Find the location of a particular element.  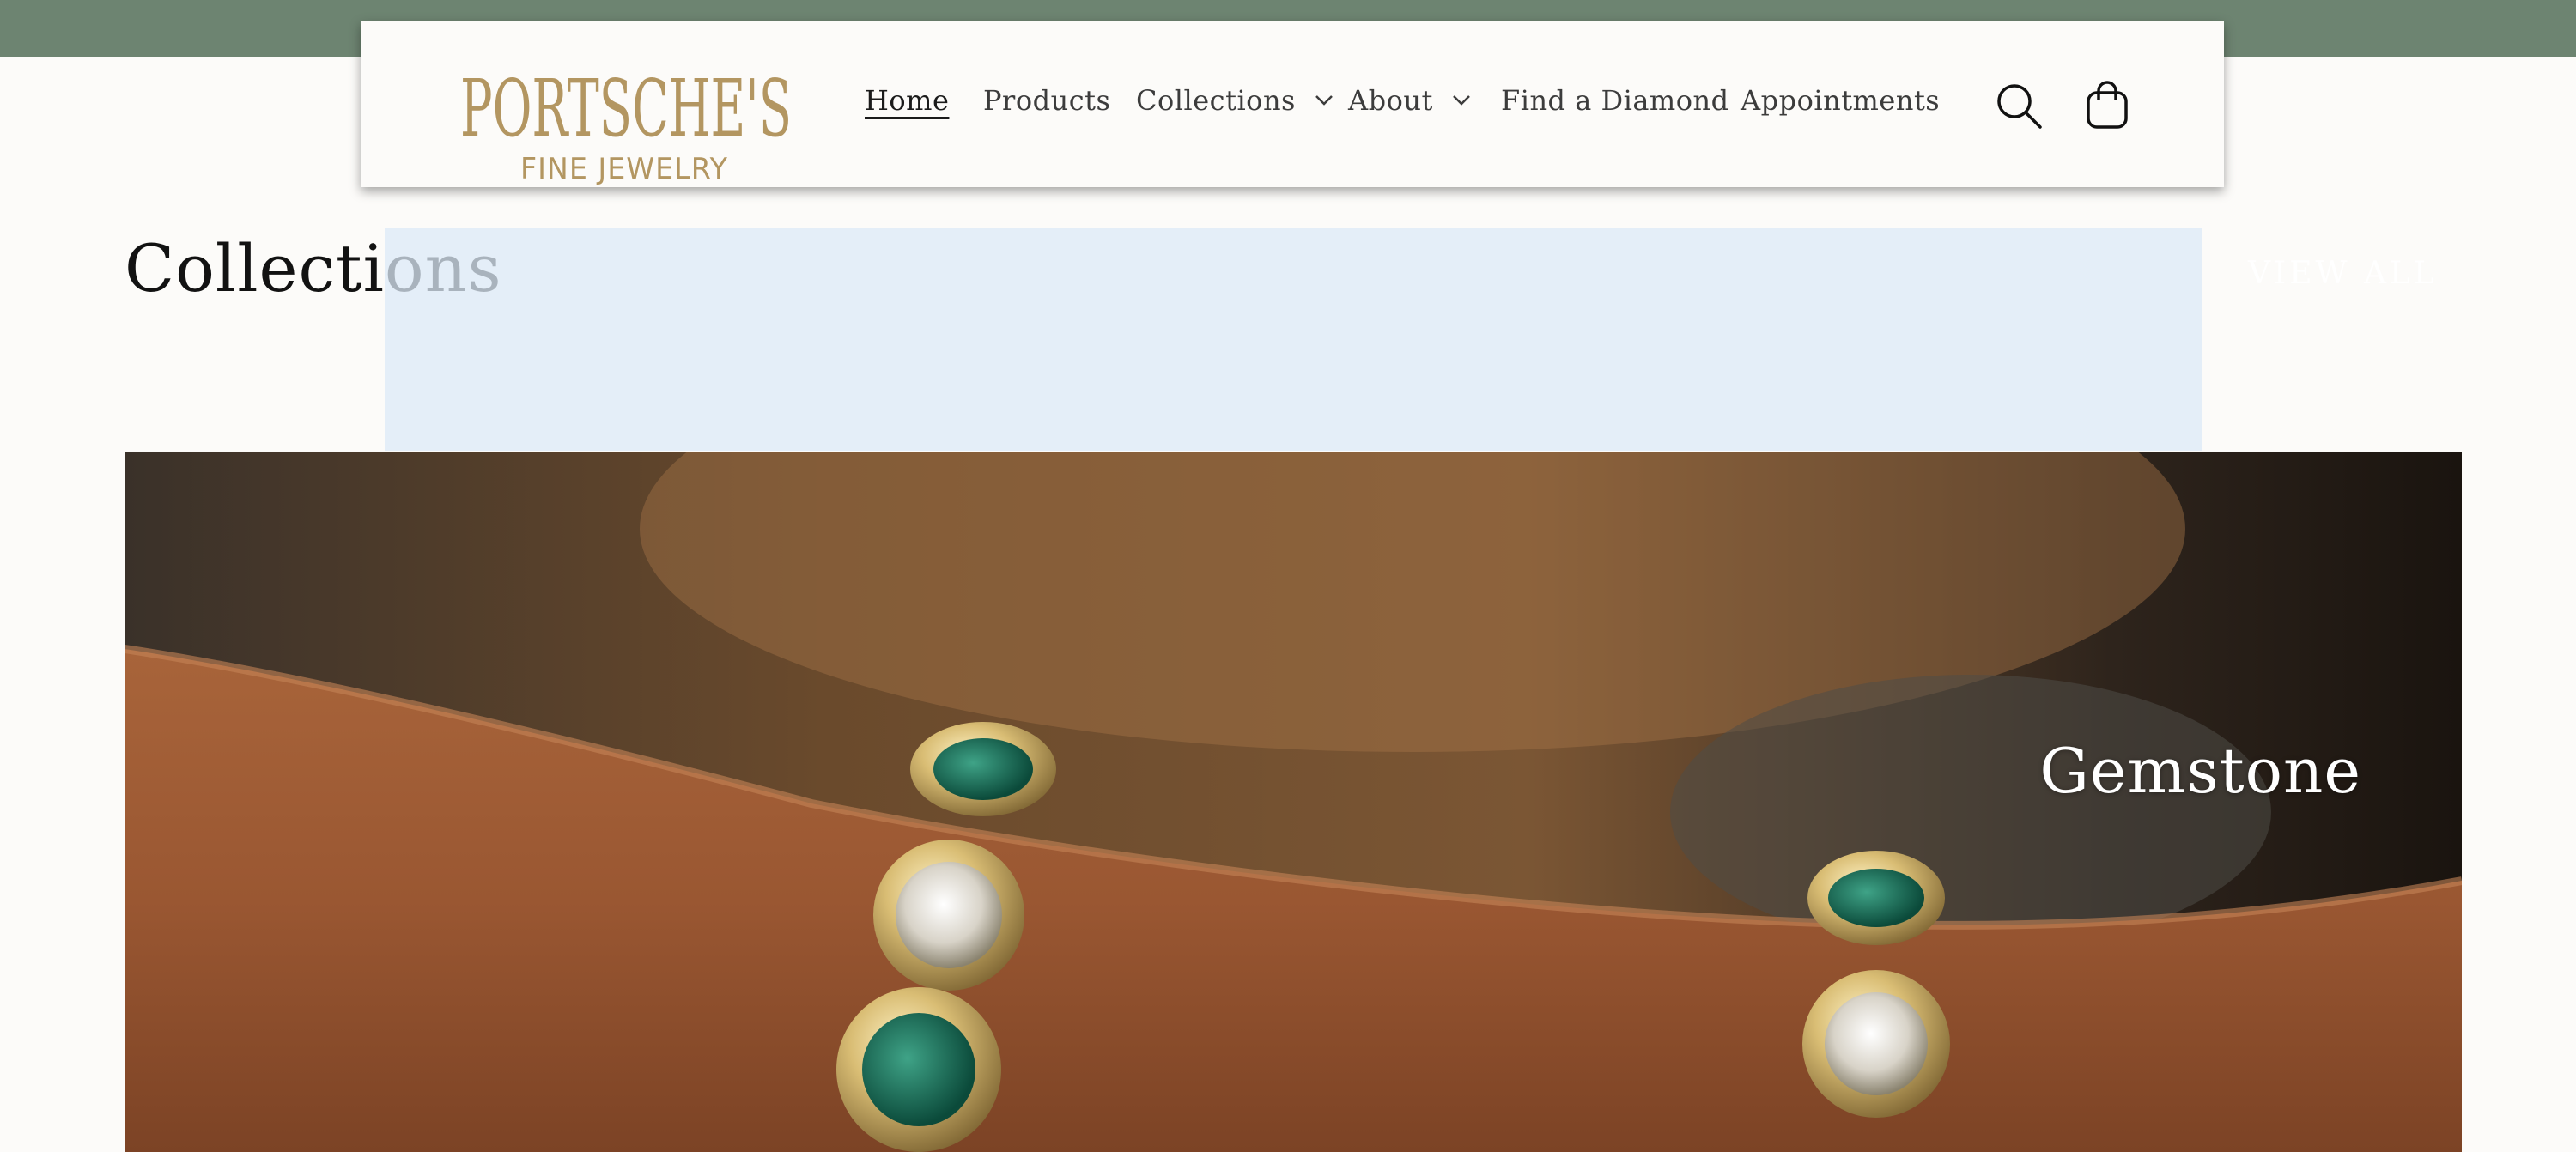

nav-appointments-label: Appointments is located at coordinates (1841, 101).